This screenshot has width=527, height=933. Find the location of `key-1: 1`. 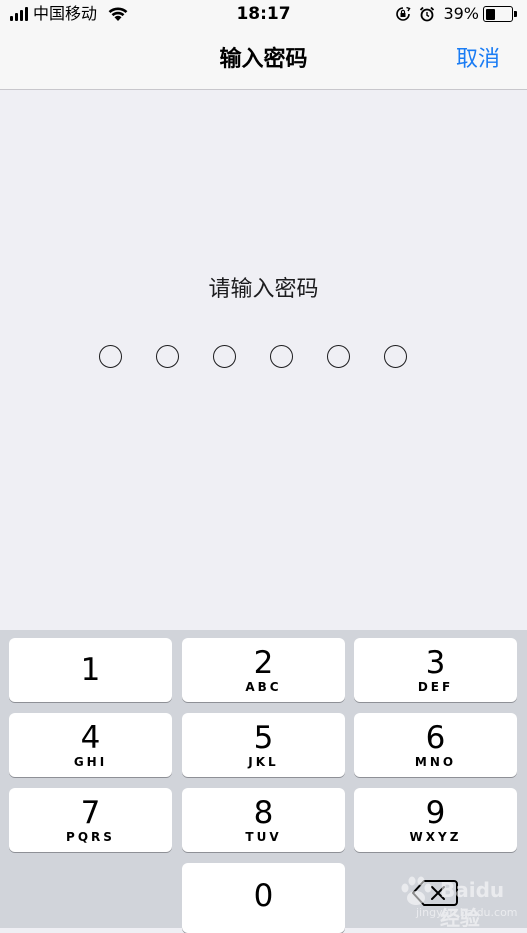

key-1: 1 is located at coordinates (90, 670).